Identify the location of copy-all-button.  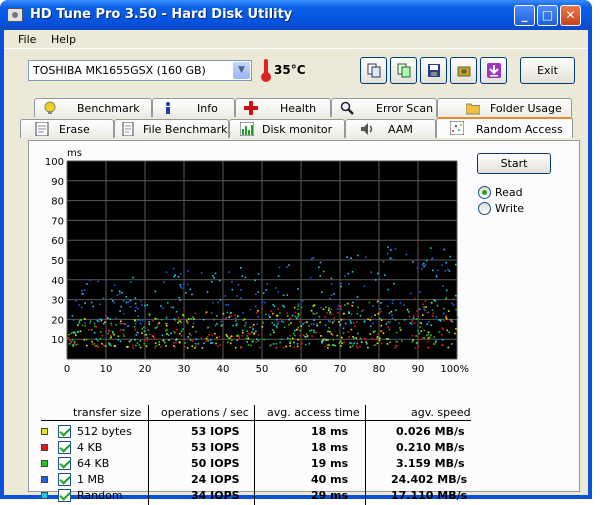
(403, 70).